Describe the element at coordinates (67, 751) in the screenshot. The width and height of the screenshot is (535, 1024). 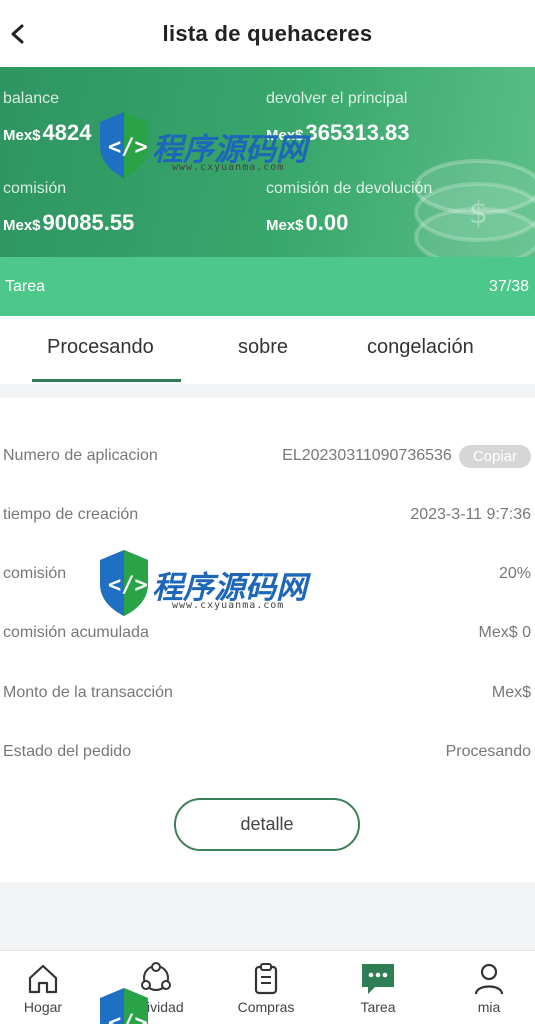
I see `detail-label: Estado del pedido` at that location.